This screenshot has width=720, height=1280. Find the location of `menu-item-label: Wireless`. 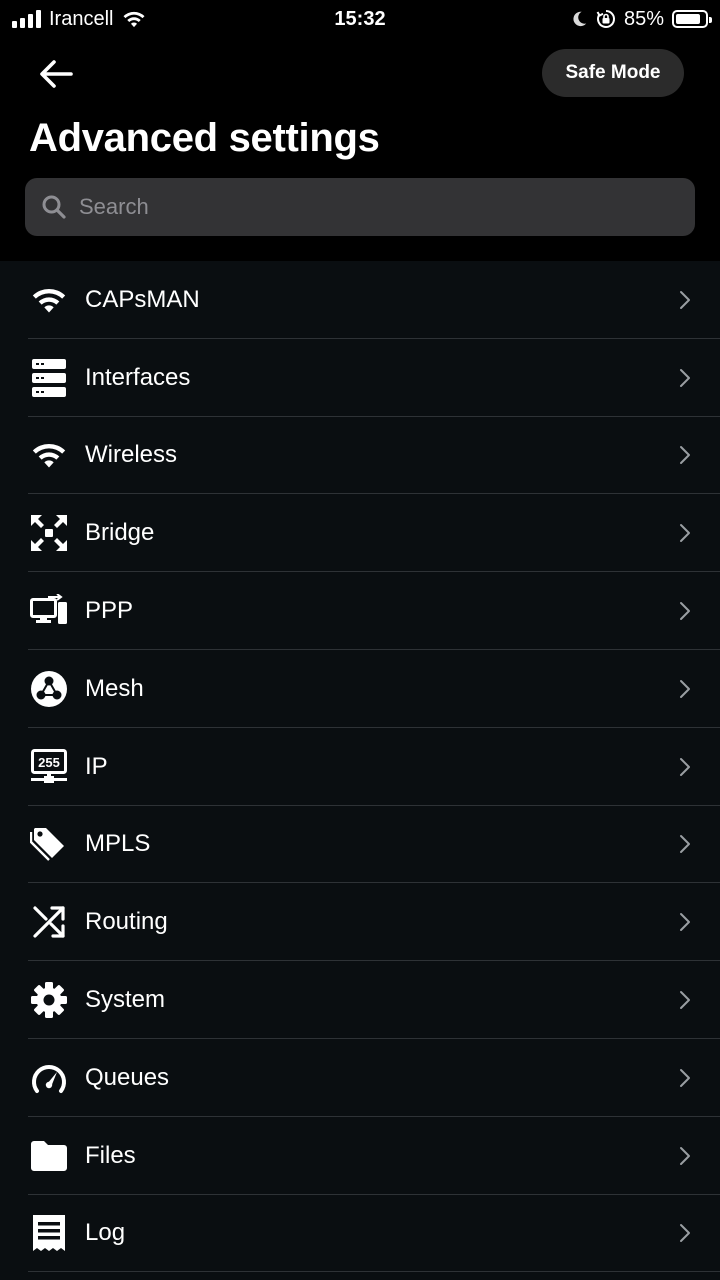

menu-item-label: Wireless is located at coordinates (131, 455).